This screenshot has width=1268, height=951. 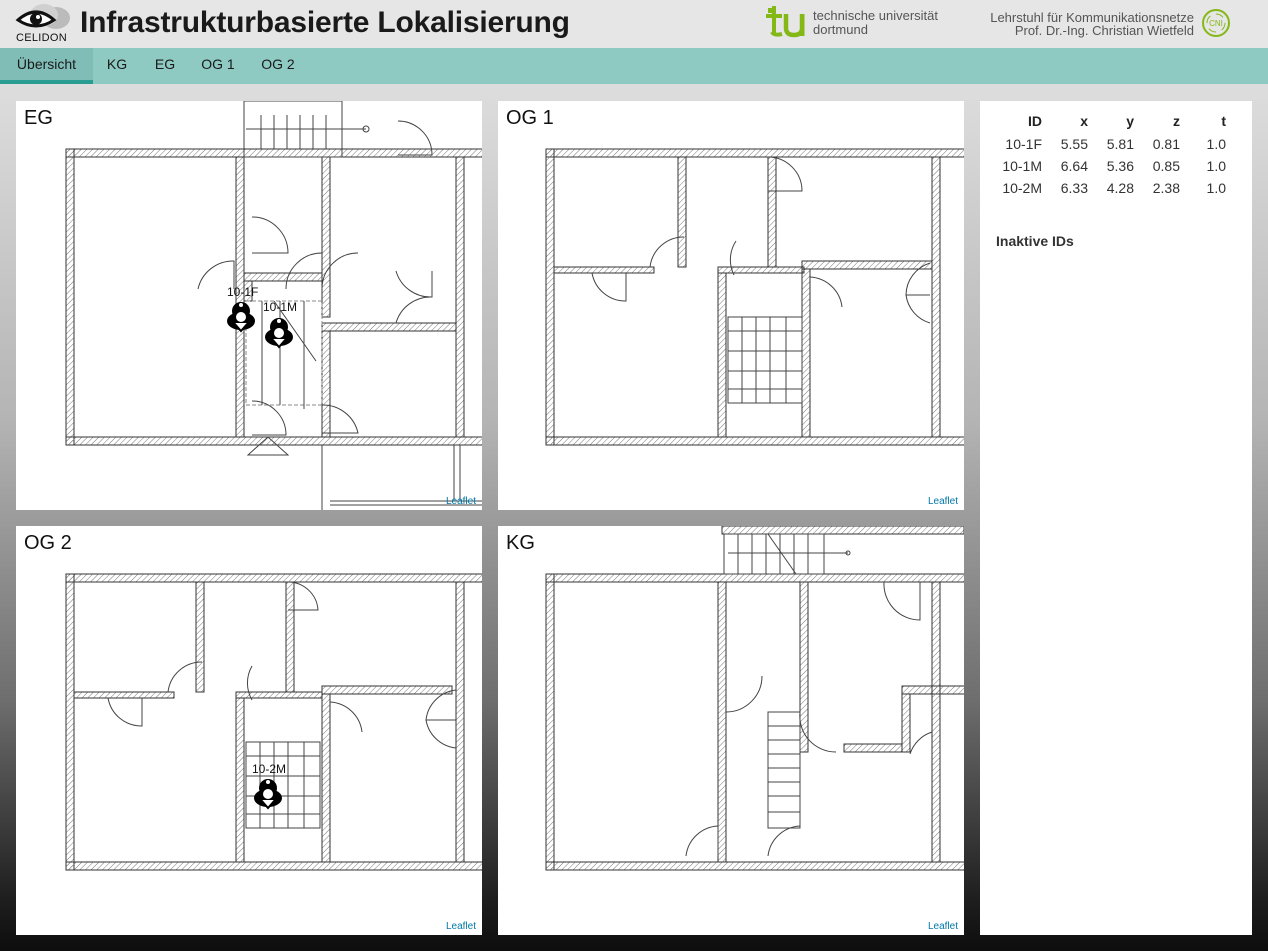 I want to click on cell-y: 5.36, so click(x=1120, y=166).